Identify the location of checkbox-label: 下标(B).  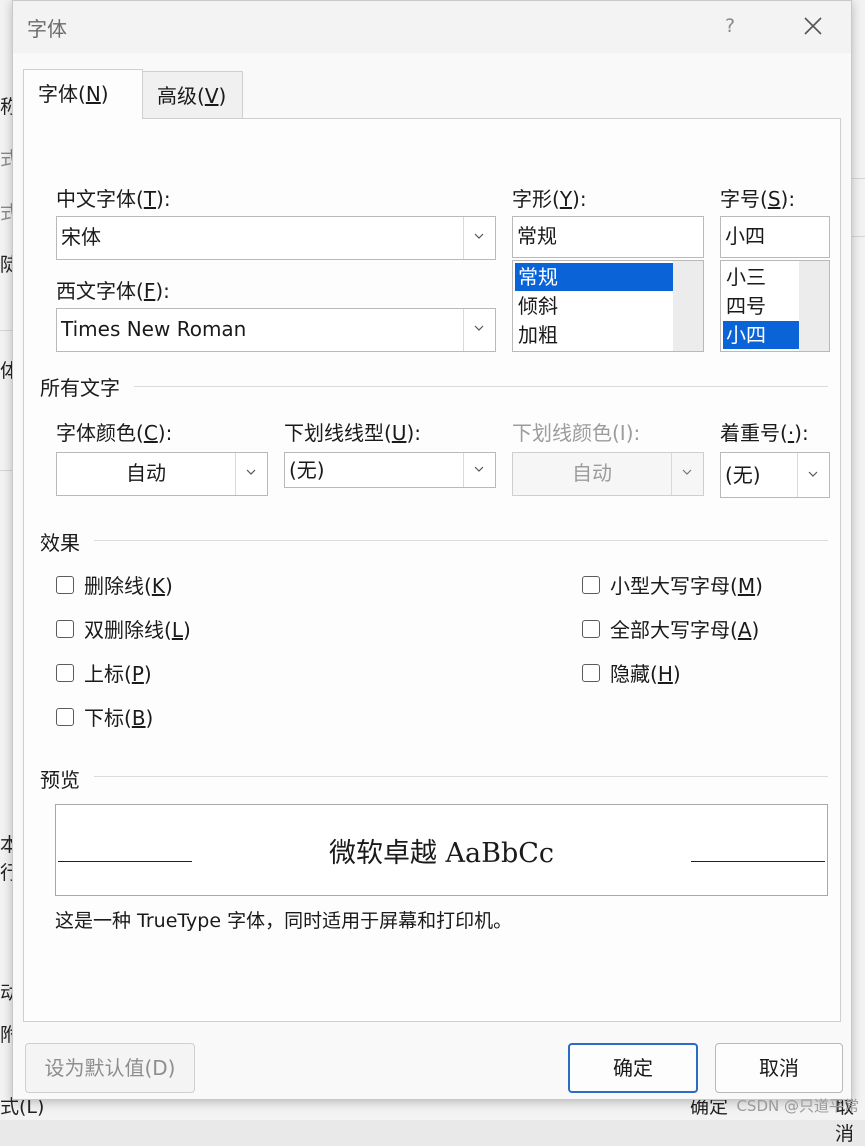
(119, 718).